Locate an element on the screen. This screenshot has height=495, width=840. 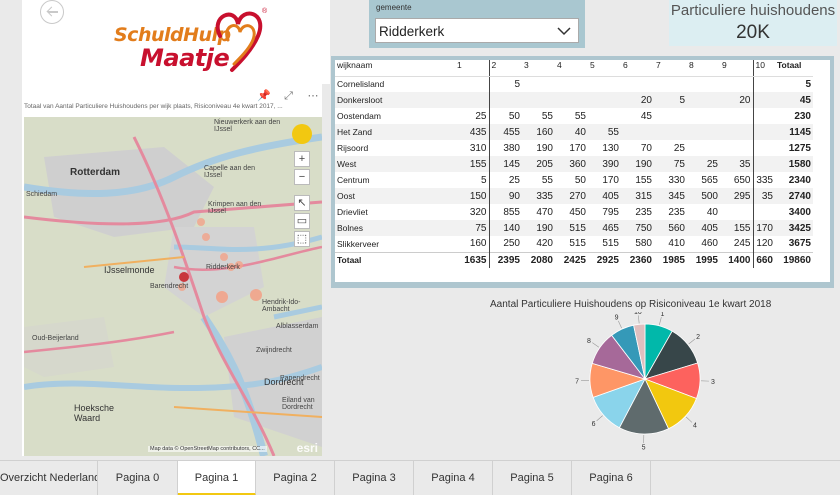
value-cell: 320 is located at coordinates (472, 212).